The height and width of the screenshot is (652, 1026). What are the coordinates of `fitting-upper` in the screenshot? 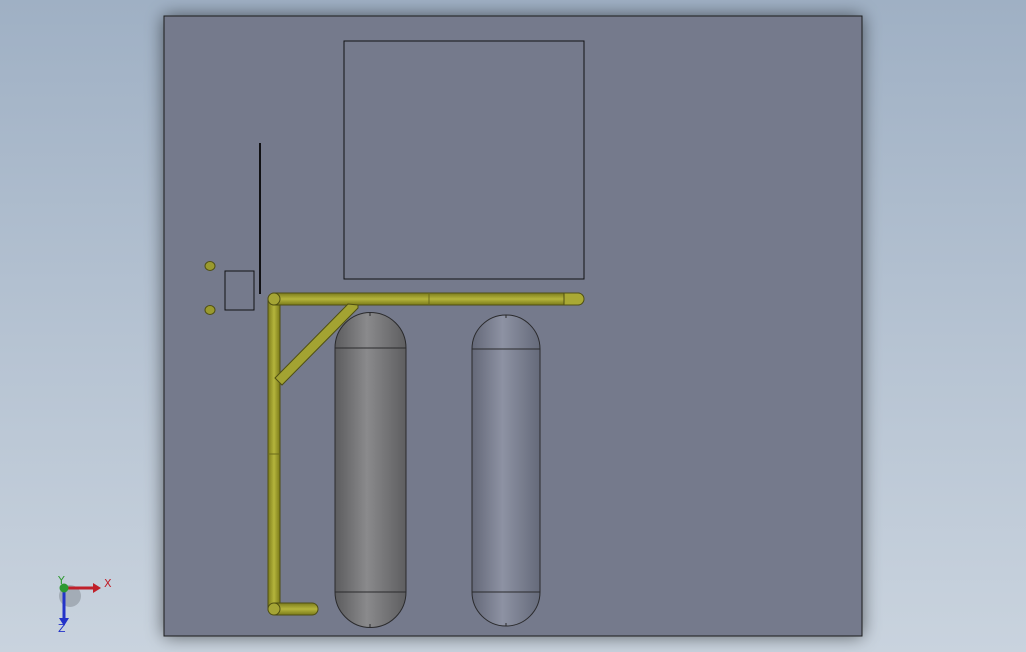 It's located at (210, 266).